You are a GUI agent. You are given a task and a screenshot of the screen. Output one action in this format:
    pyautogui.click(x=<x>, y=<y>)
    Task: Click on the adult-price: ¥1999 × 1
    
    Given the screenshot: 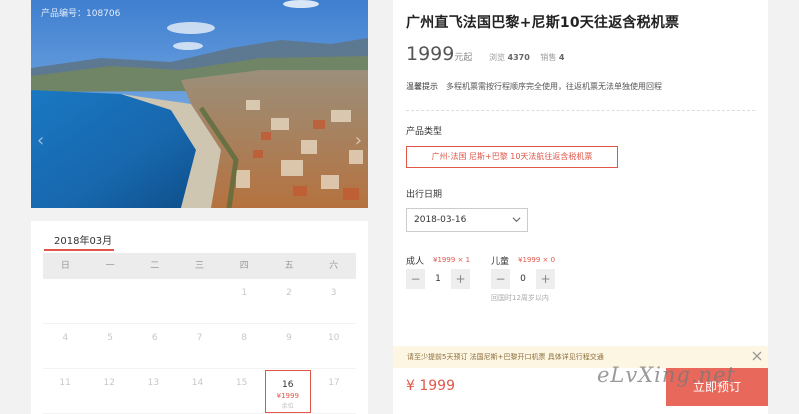 What is the action you would take?
    pyautogui.click(x=452, y=260)
    